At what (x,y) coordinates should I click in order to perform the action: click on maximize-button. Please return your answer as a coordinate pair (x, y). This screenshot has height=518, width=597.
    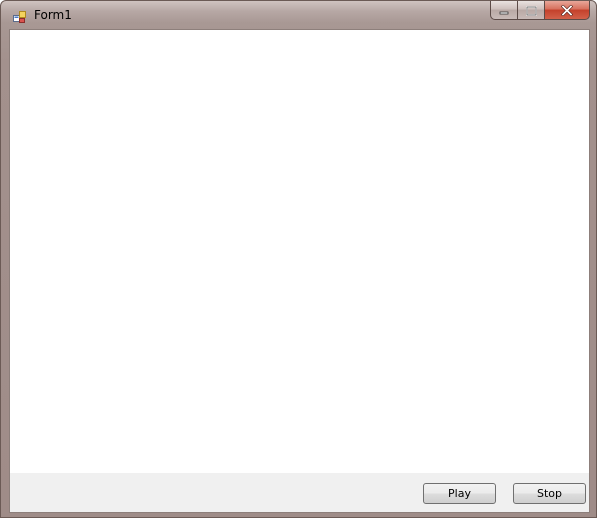
    Looking at the image, I should click on (530, 10).